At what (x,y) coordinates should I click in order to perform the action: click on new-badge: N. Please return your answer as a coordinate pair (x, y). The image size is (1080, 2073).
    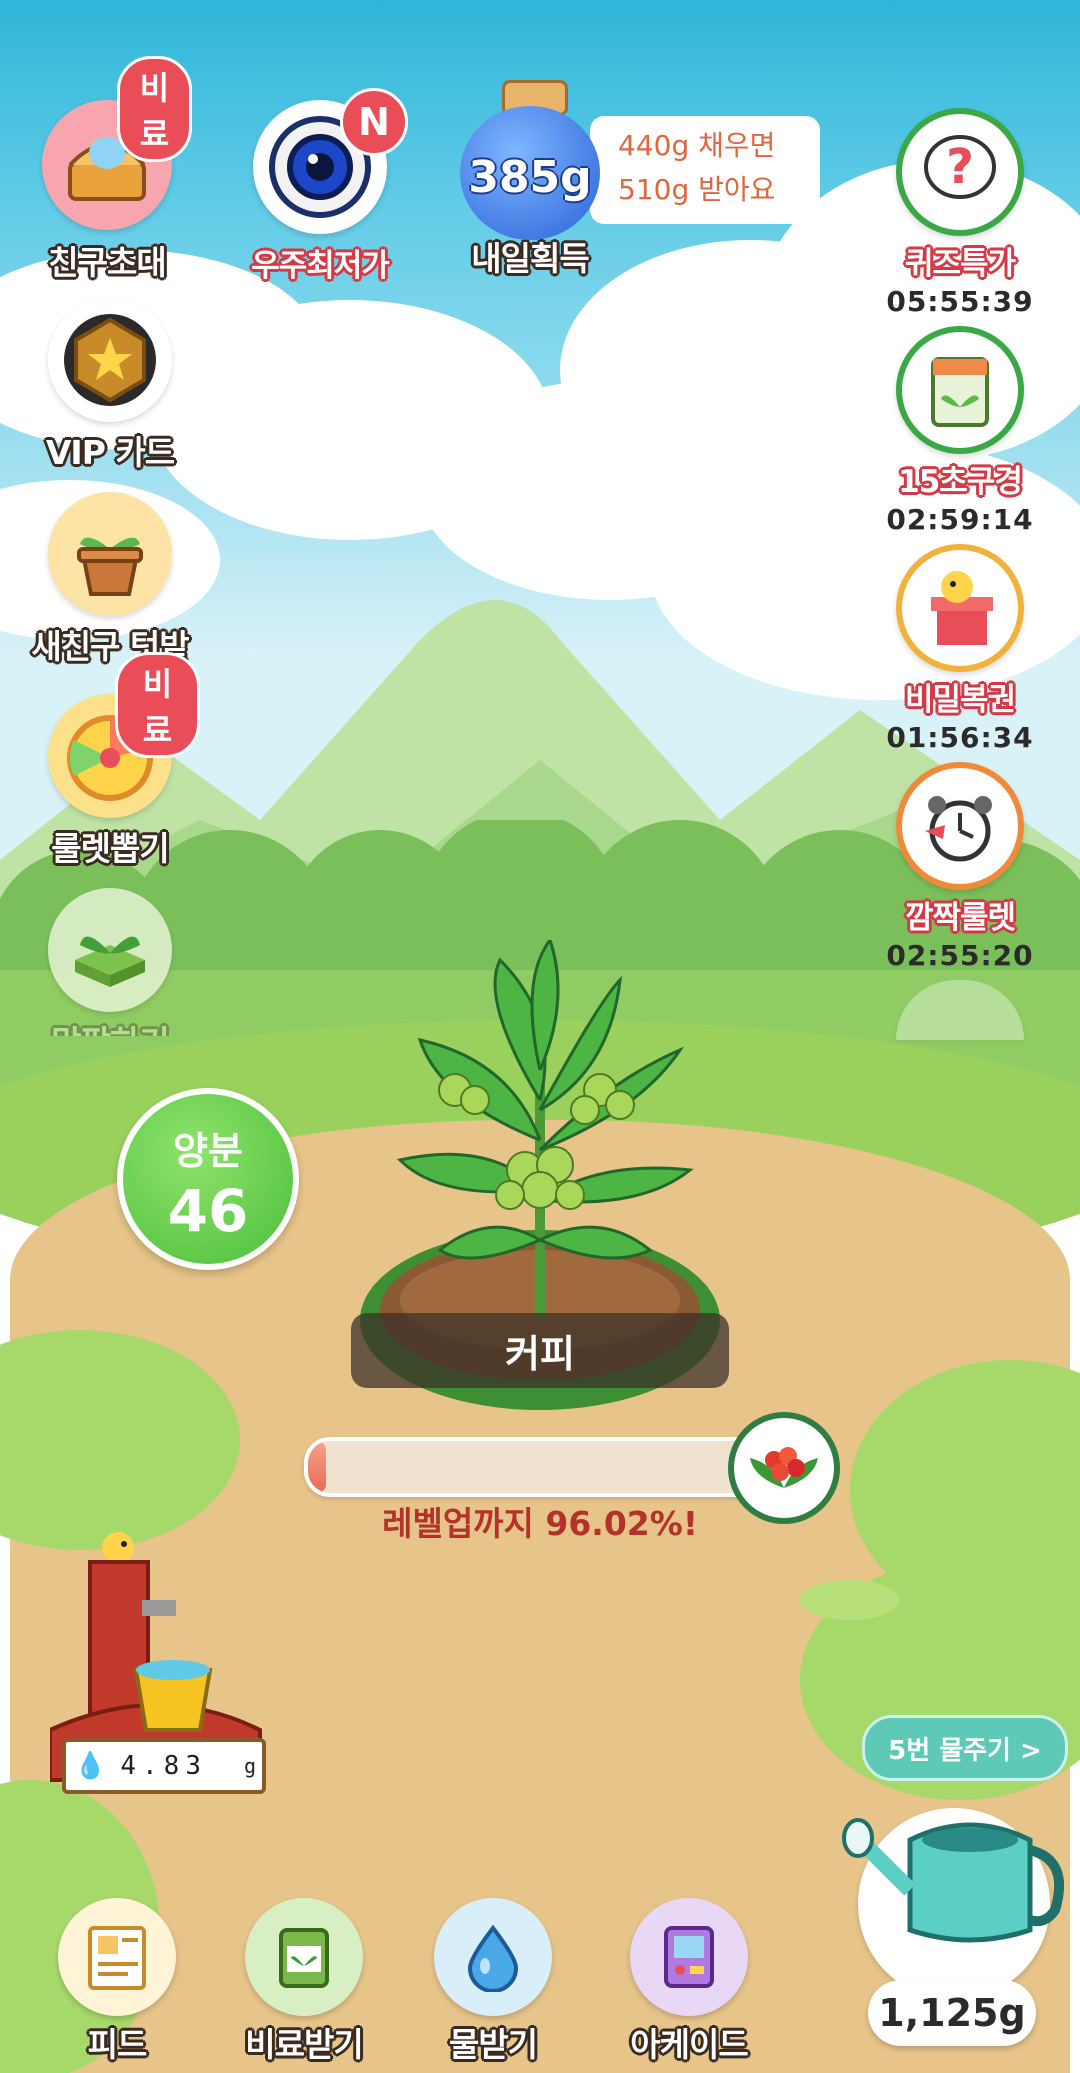
    Looking at the image, I should click on (374, 122).